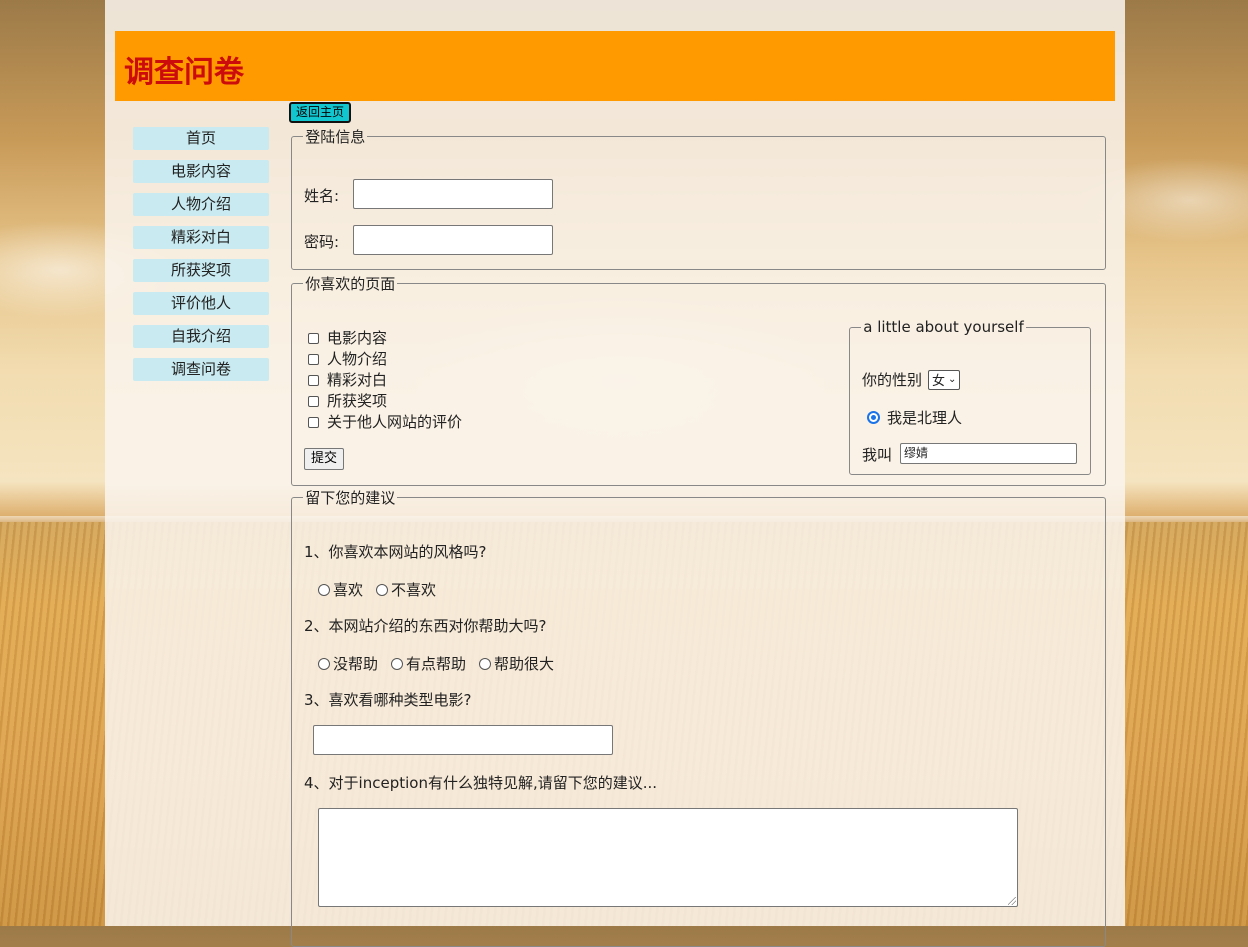 The height and width of the screenshot is (947, 1248). What do you see at coordinates (668, 857) in the screenshot?
I see `suggestion-textarea` at bounding box center [668, 857].